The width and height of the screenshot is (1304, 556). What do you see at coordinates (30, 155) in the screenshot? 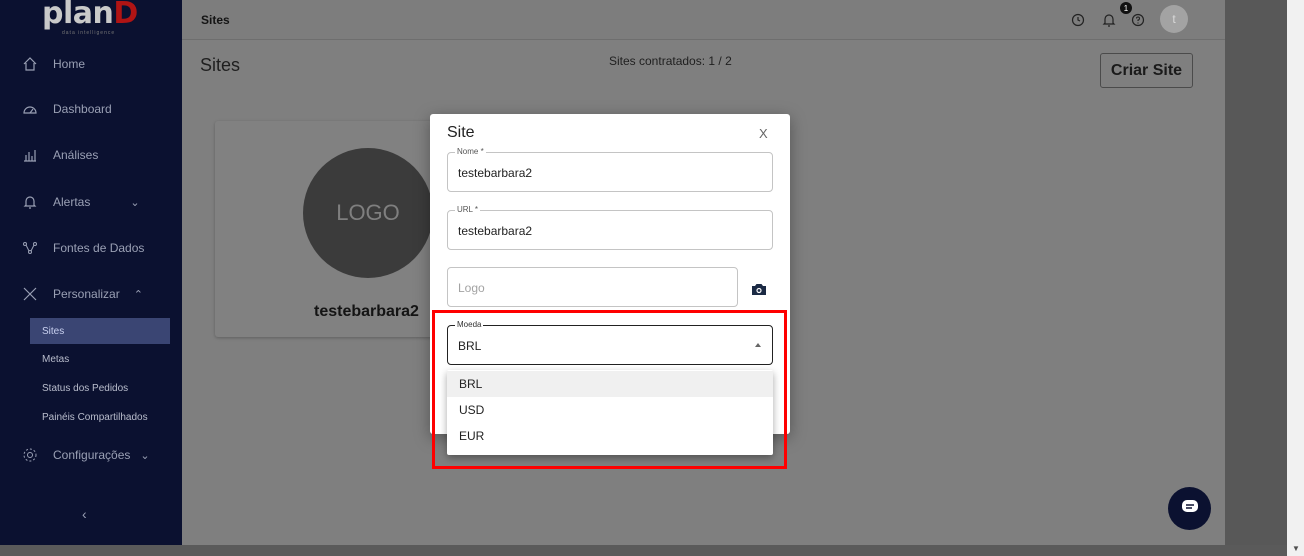
I see `chart-icon` at bounding box center [30, 155].